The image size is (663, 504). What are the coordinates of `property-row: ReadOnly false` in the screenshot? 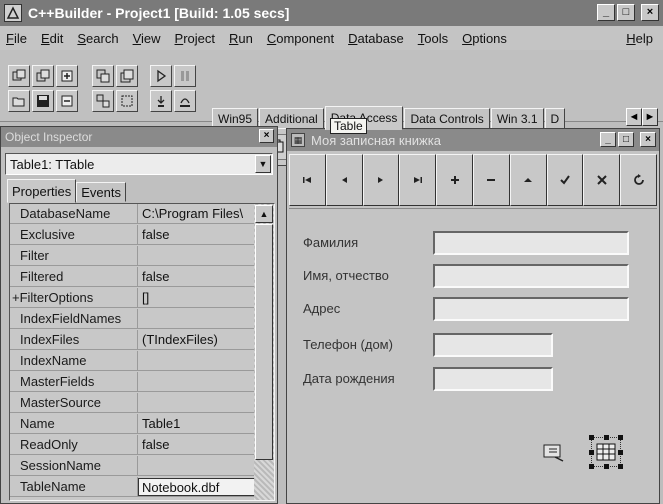 It's located at (132, 445).